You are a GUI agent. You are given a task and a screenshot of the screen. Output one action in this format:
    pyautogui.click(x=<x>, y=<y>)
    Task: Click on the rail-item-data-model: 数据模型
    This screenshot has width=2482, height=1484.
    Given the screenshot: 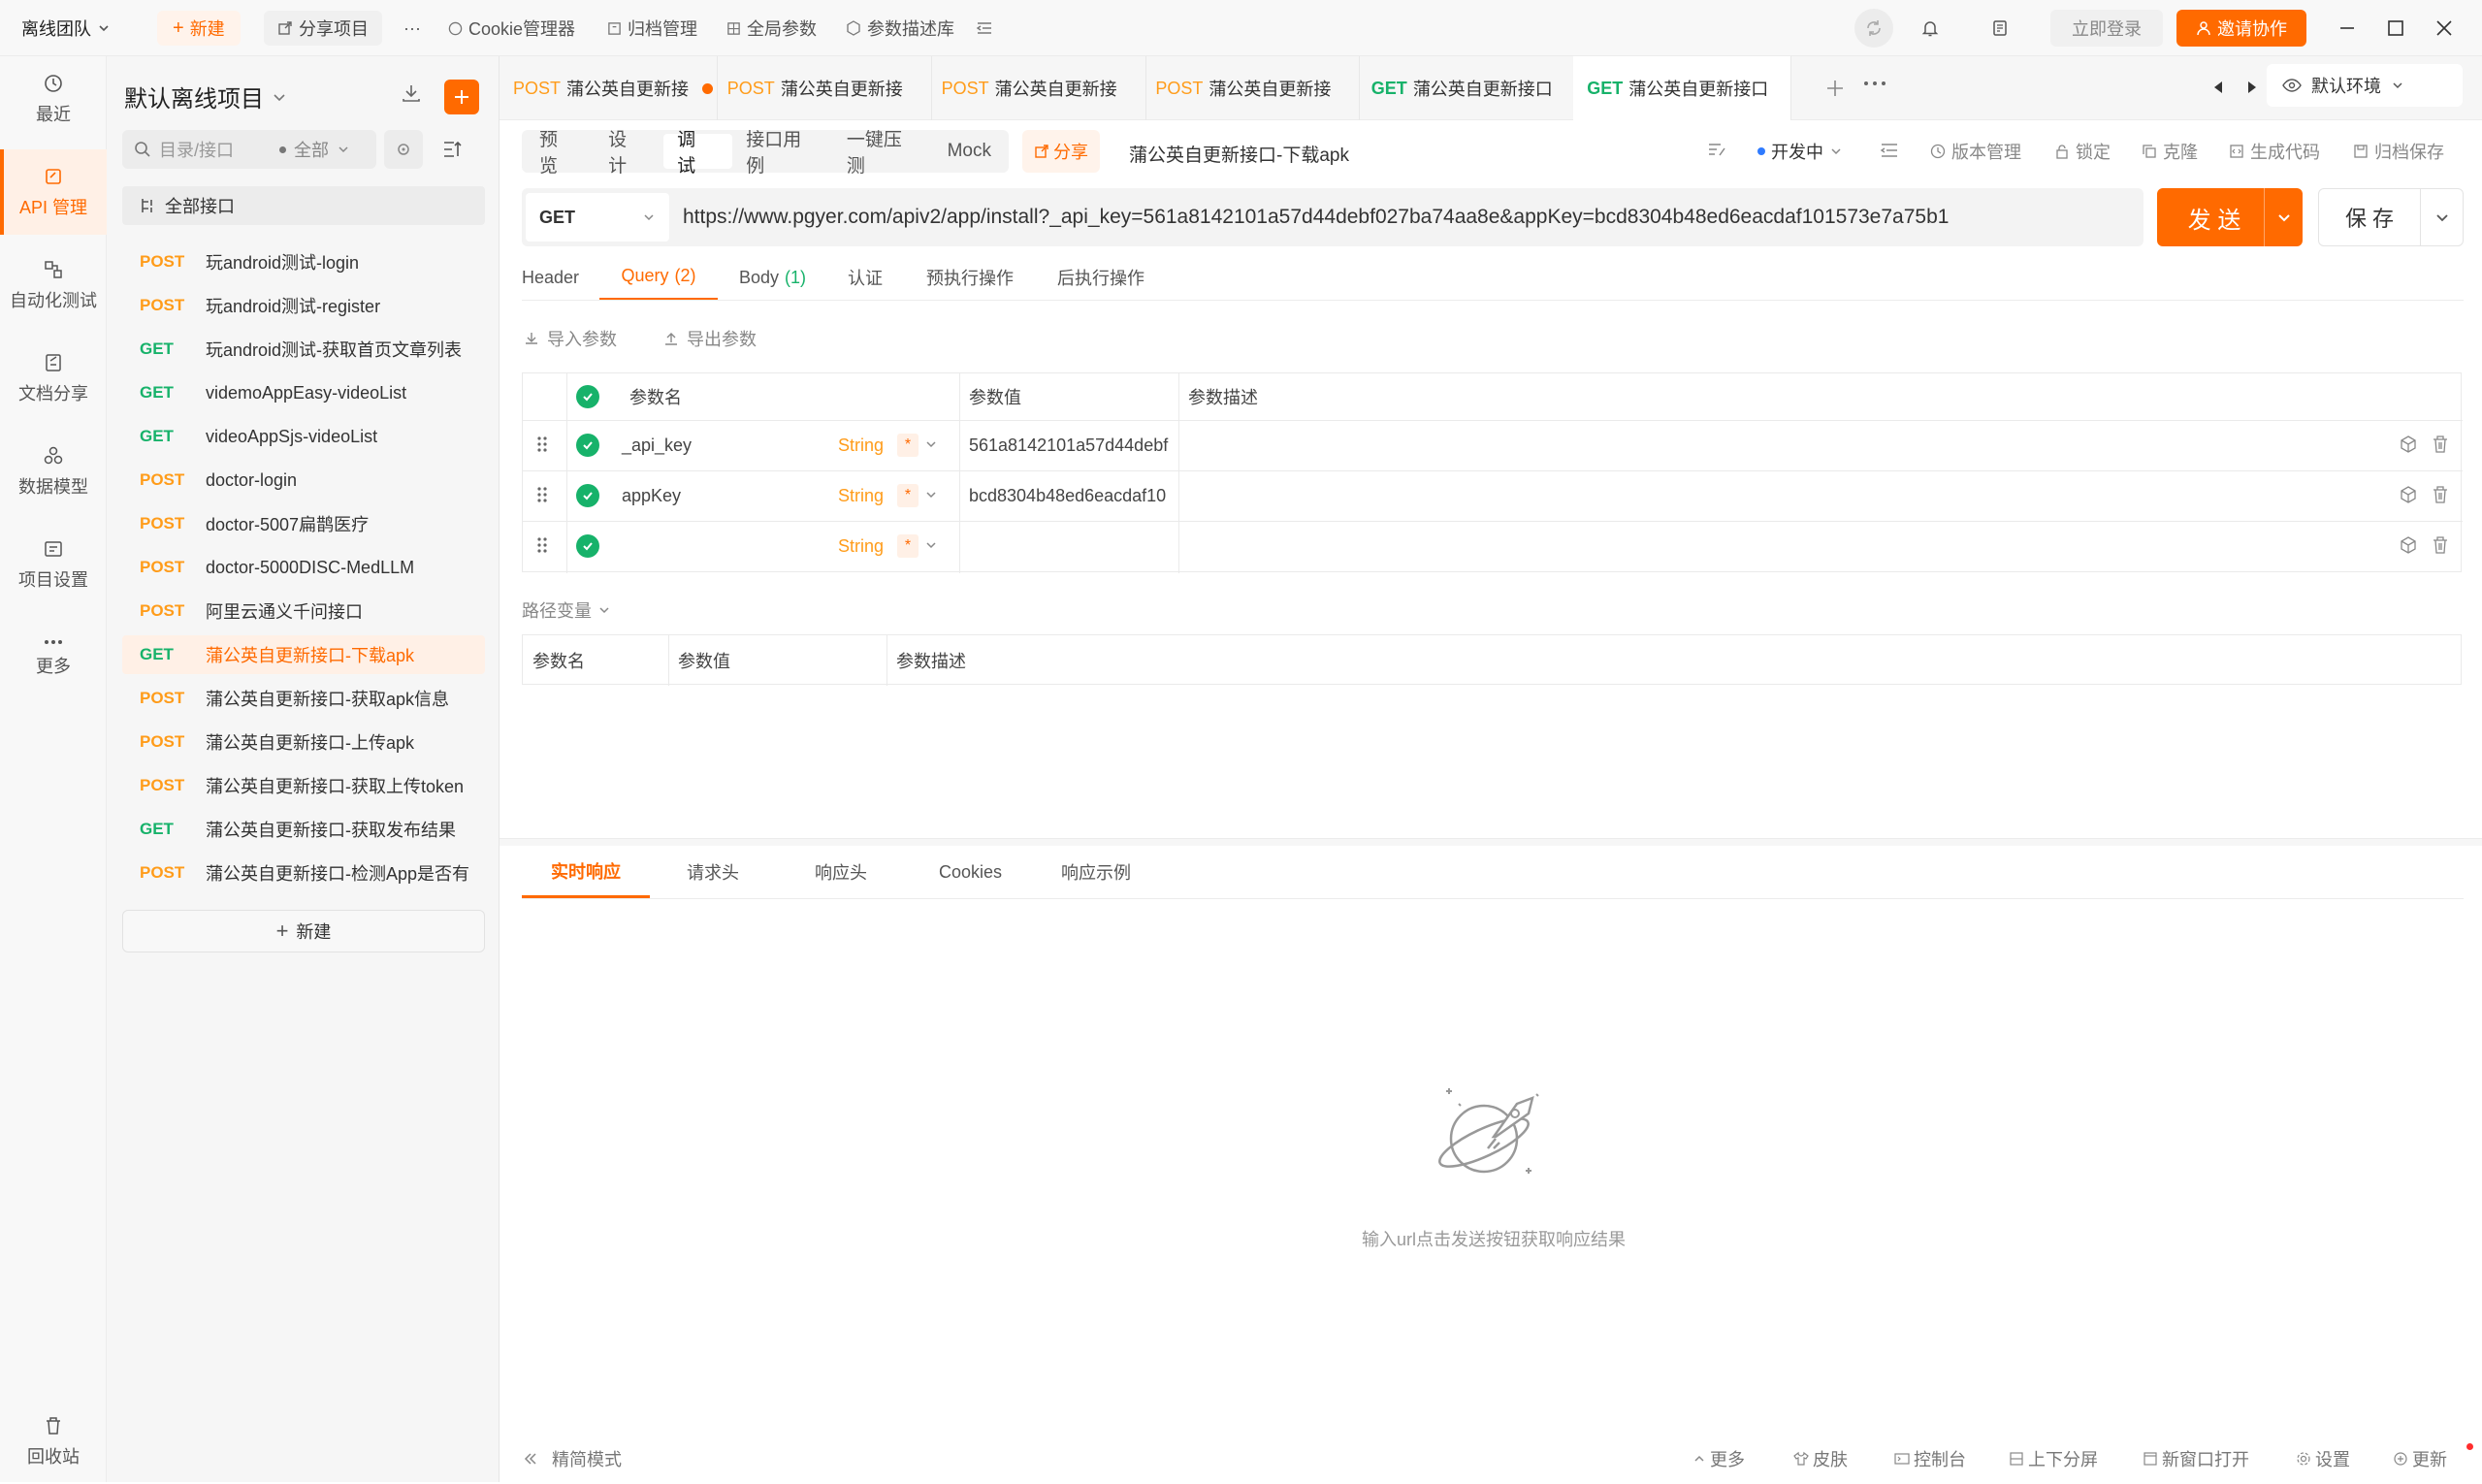 What is the action you would take?
    pyautogui.click(x=53, y=471)
    